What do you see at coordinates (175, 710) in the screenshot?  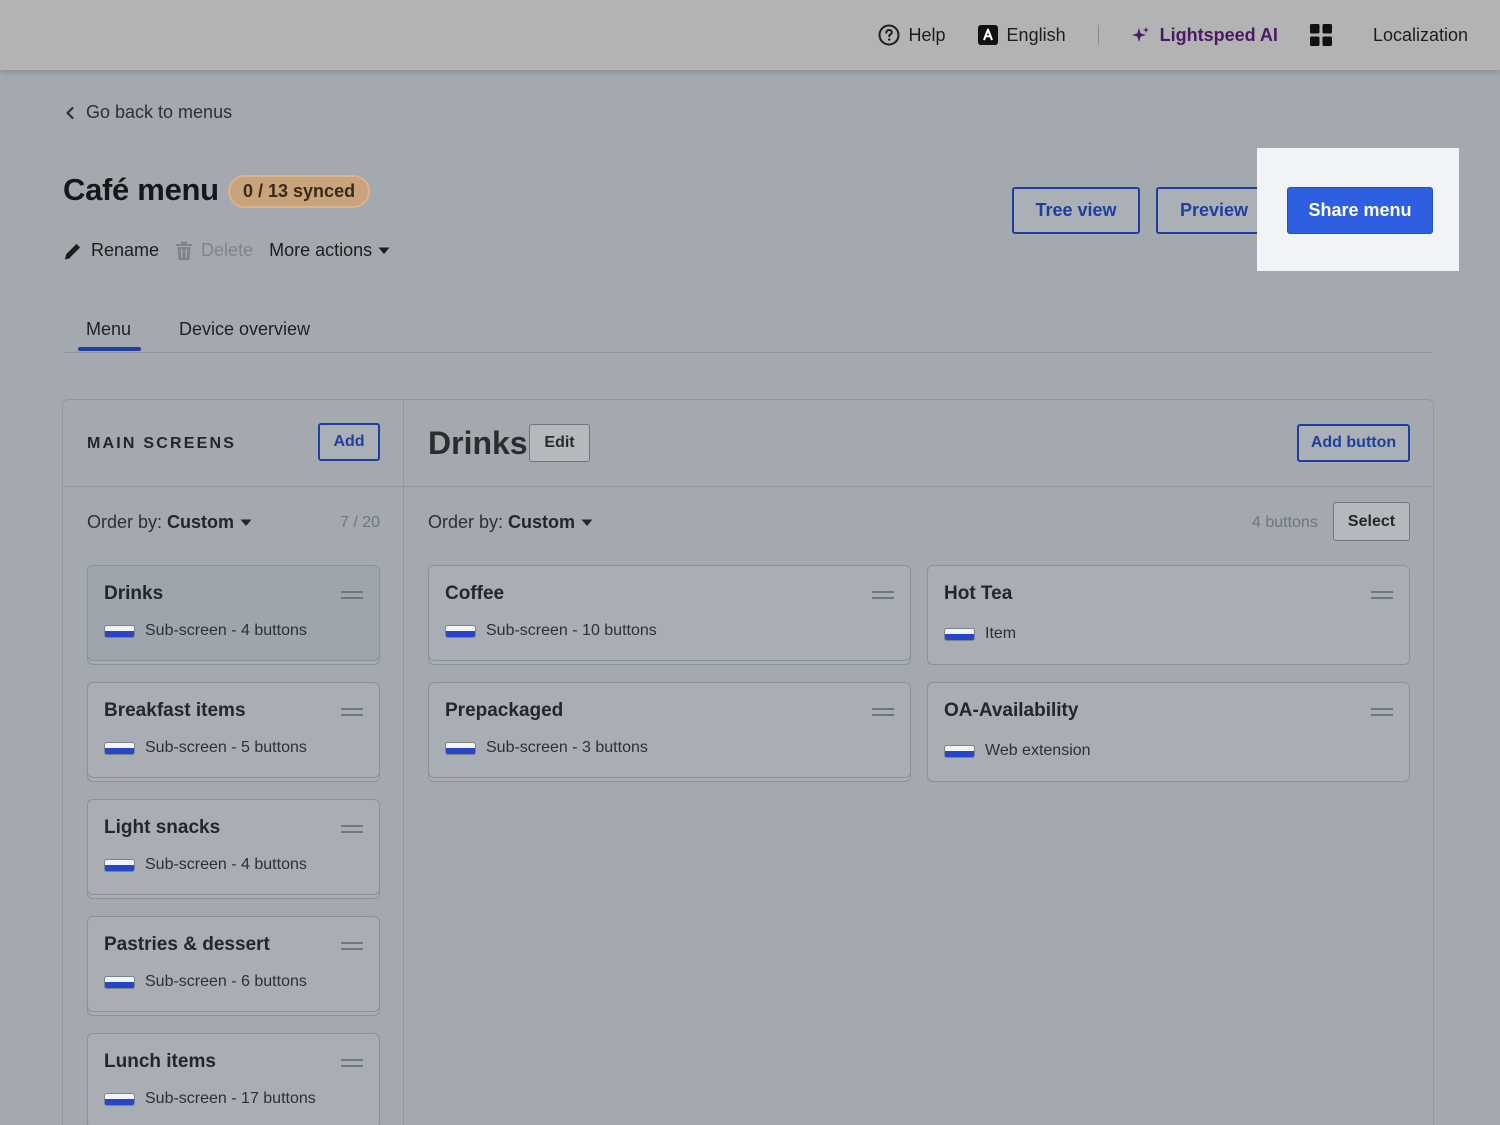 I see `card-title: Breakfast items` at bounding box center [175, 710].